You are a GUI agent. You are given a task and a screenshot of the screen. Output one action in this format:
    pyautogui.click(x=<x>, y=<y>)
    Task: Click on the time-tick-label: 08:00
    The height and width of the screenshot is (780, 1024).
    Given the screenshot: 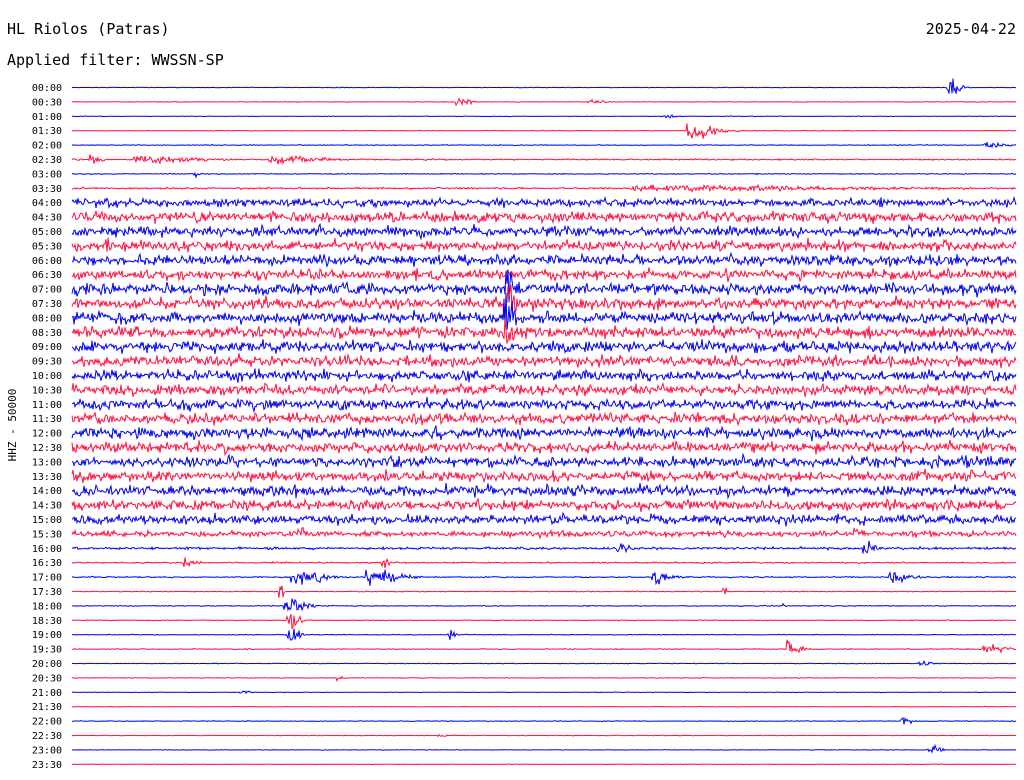 What is the action you would take?
    pyautogui.click(x=47, y=318)
    